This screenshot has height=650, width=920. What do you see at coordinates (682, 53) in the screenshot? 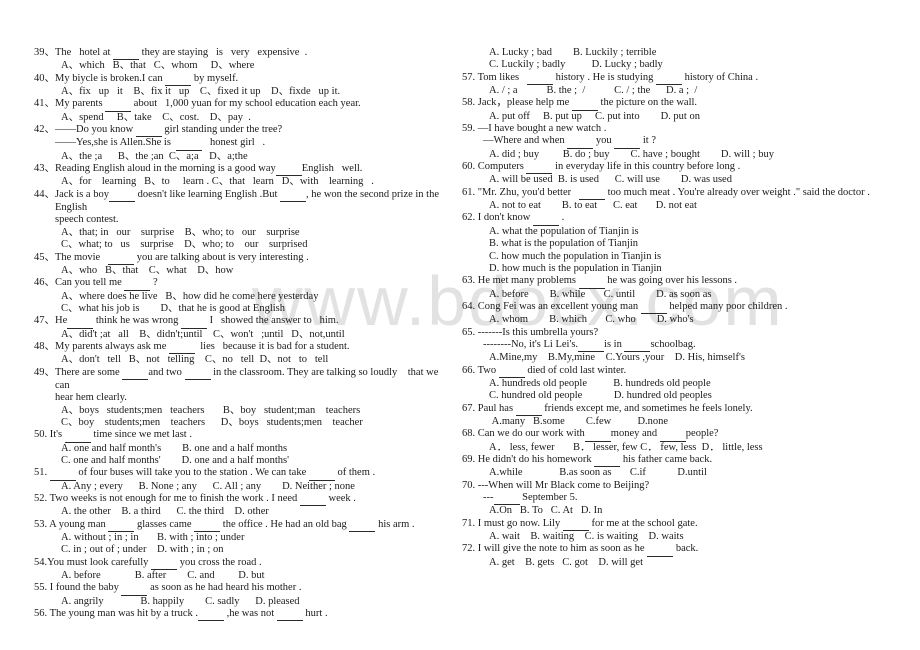
I see `option-row: A. Lucky ; bad B. Luckily ; terrible` at bounding box center [682, 53].